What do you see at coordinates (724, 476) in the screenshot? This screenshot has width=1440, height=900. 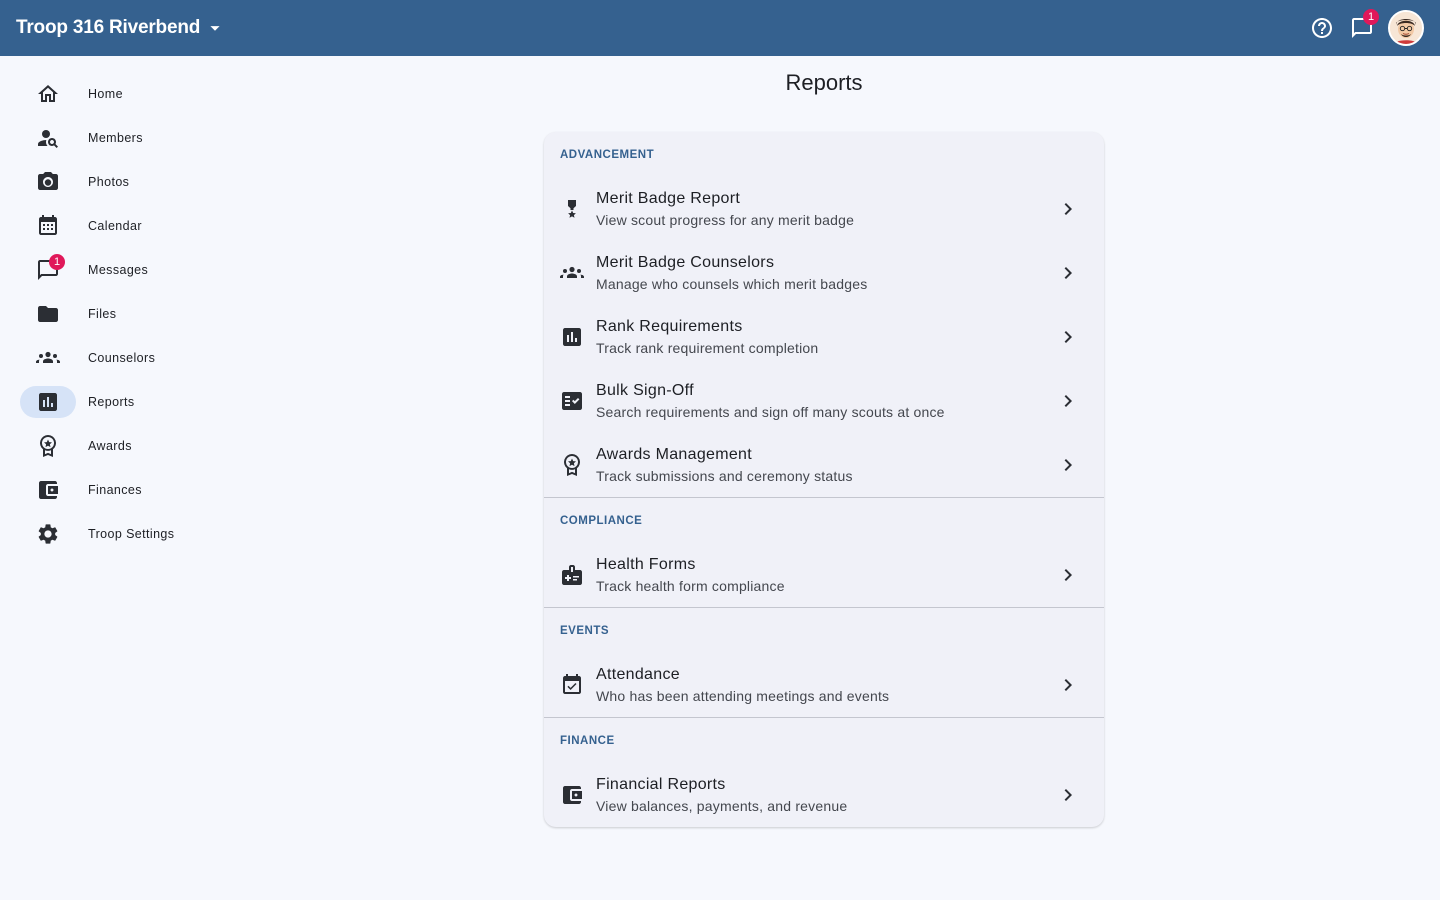 I see `row-subtitle: Track submissions and ceremony status` at bounding box center [724, 476].